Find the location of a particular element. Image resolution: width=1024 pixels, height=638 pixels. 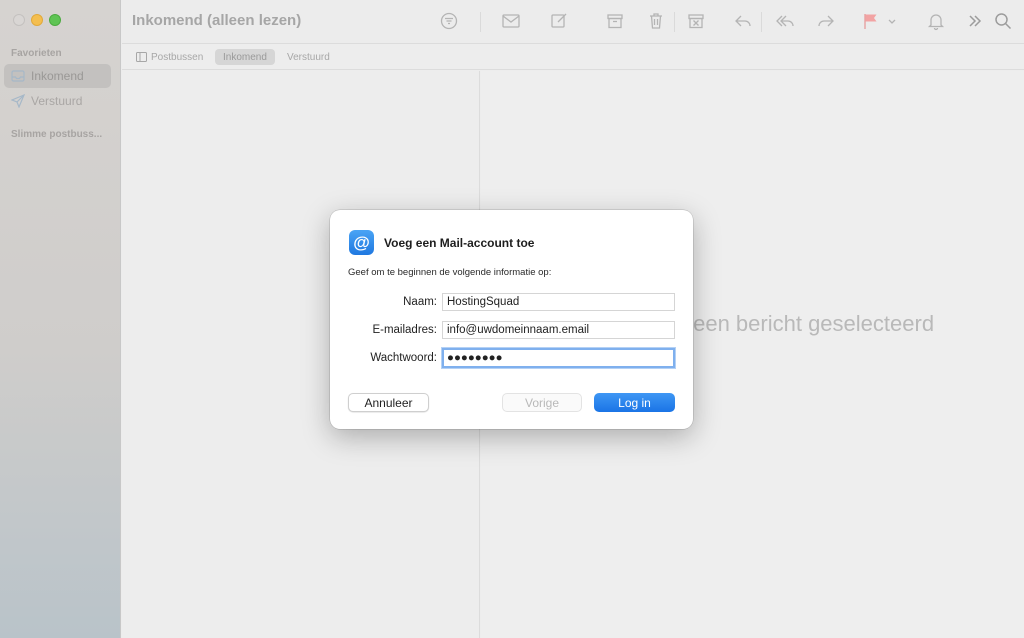

flag-icon is located at coordinates (871, 21).